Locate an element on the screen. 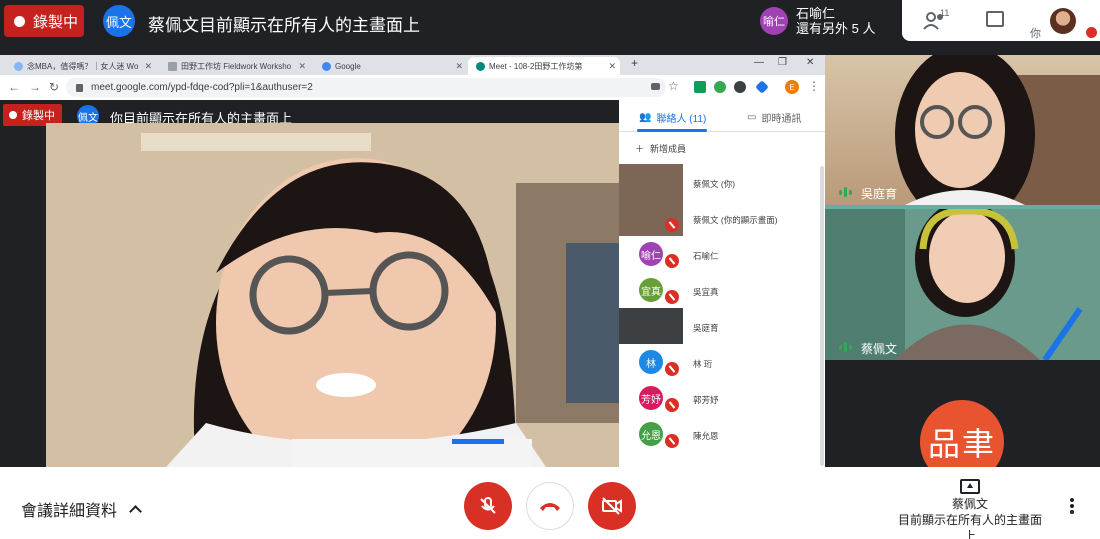 Image resolution: width=1100 pixels, height=539 pixels. meeting-details-button: 會議詳細資料 is located at coordinates (81, 509).